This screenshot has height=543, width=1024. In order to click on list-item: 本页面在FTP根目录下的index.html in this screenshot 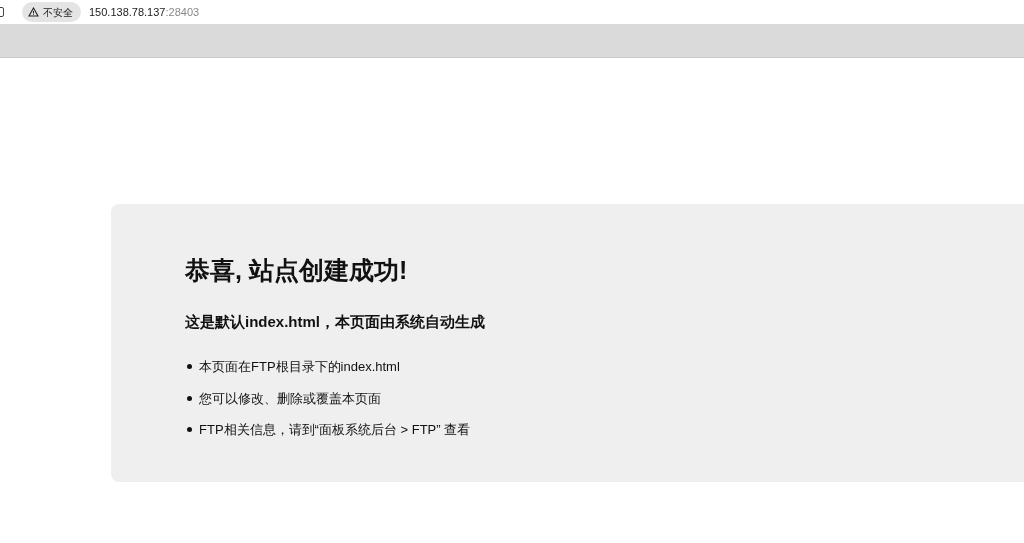, I will do `click(299, 367)`.